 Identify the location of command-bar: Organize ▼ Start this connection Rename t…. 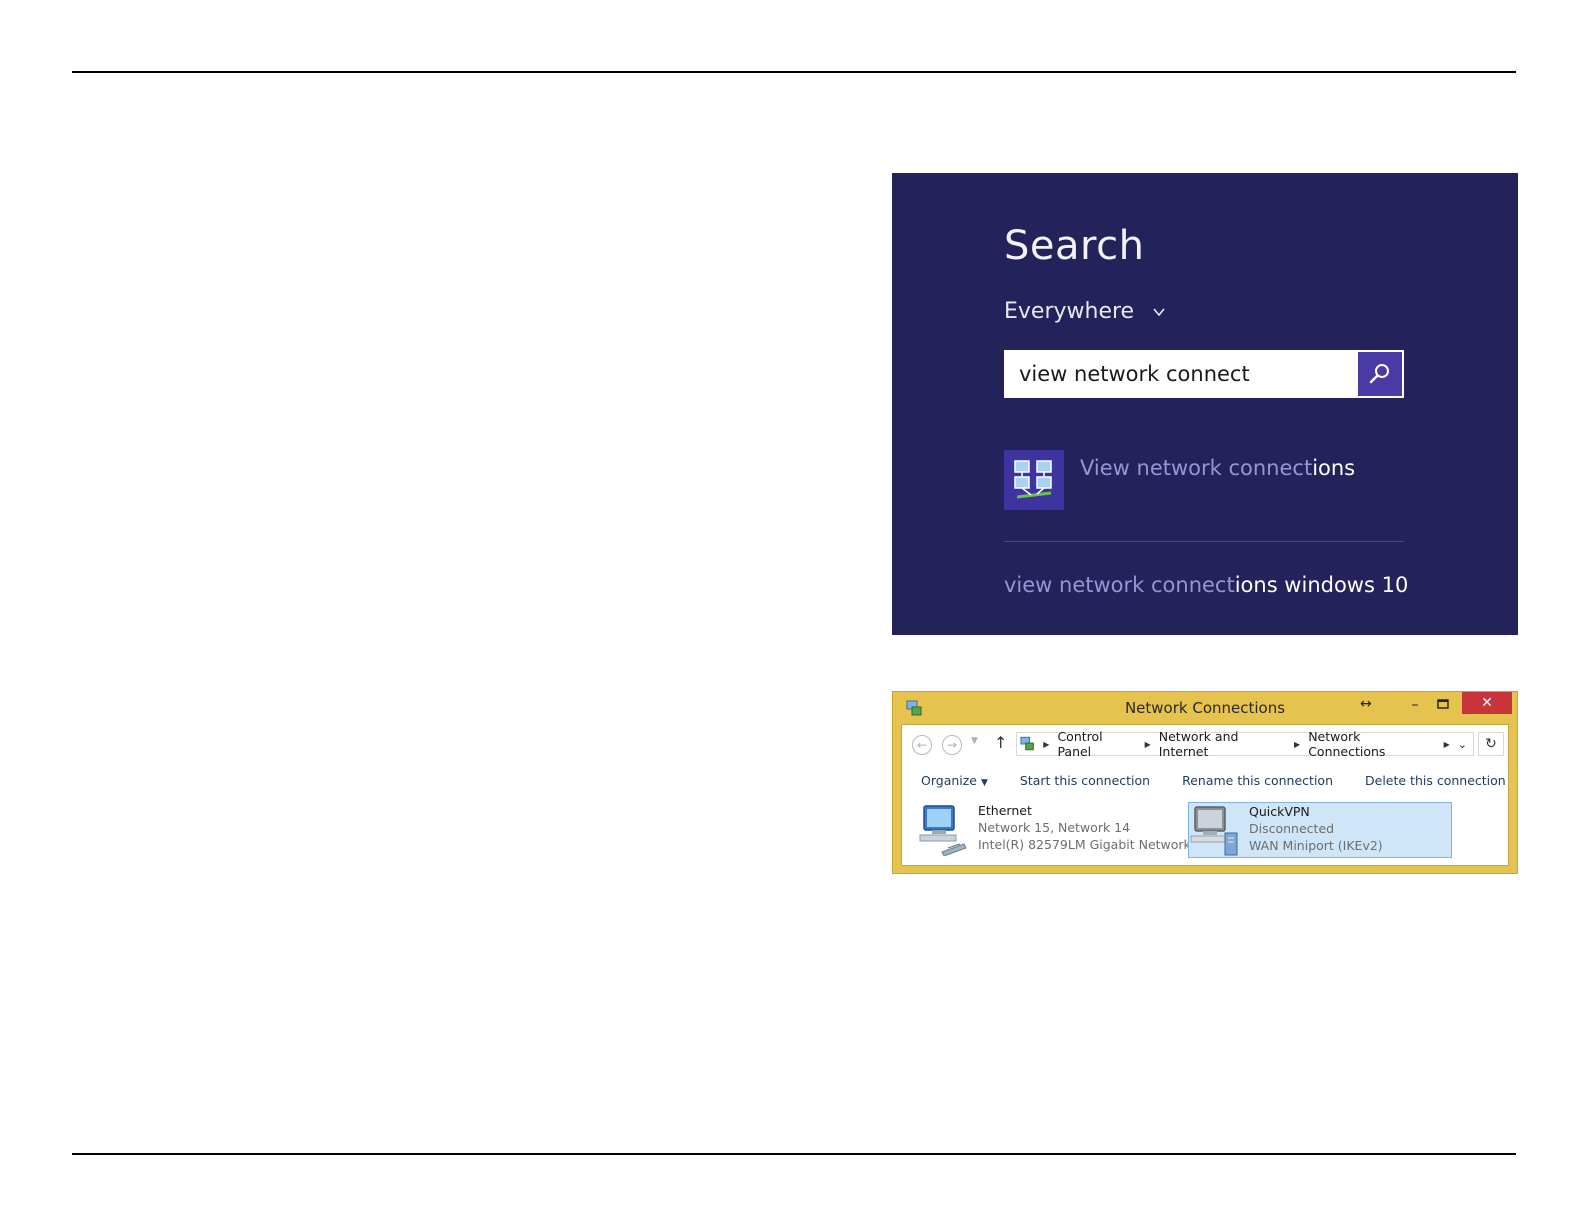
(1205, 780).